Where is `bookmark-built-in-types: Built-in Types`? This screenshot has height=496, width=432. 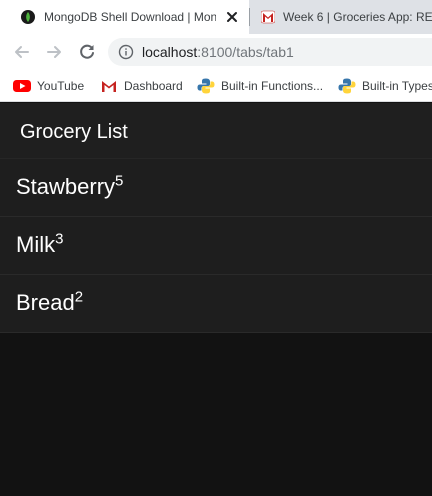
bookmark-built-in-types: Built-in Types is located at coordinates (385, 85).